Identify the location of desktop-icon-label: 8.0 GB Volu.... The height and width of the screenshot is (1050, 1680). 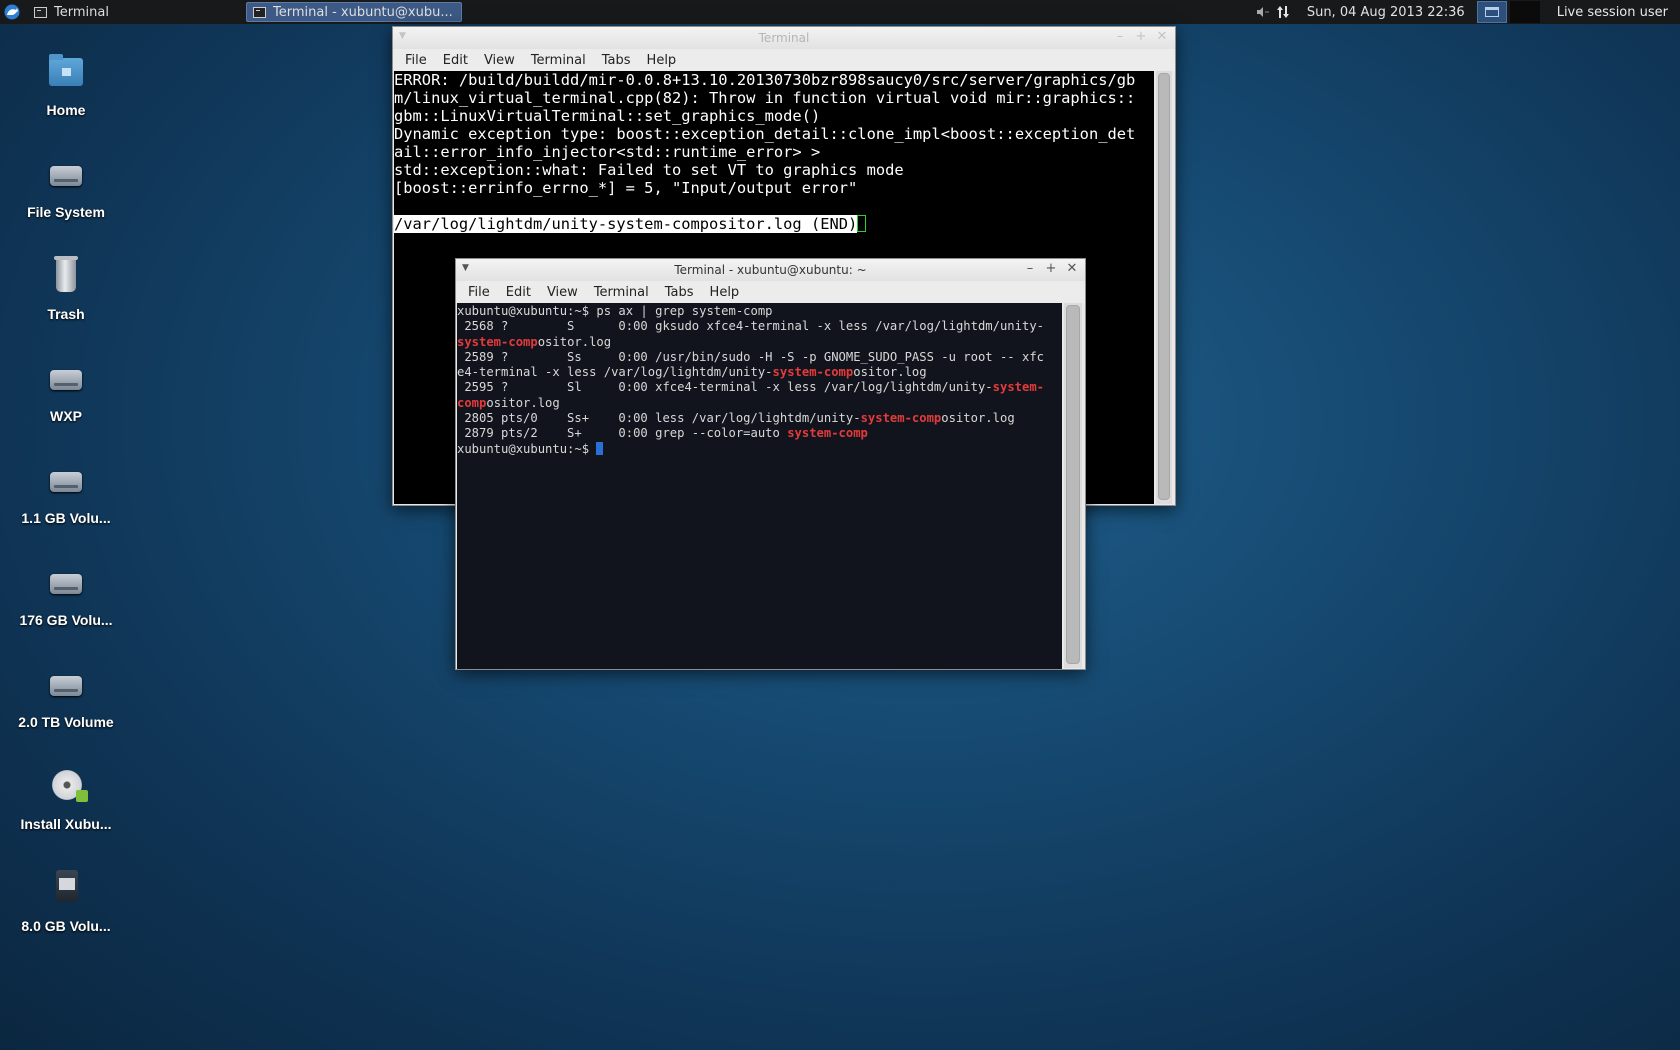
(66, 926).